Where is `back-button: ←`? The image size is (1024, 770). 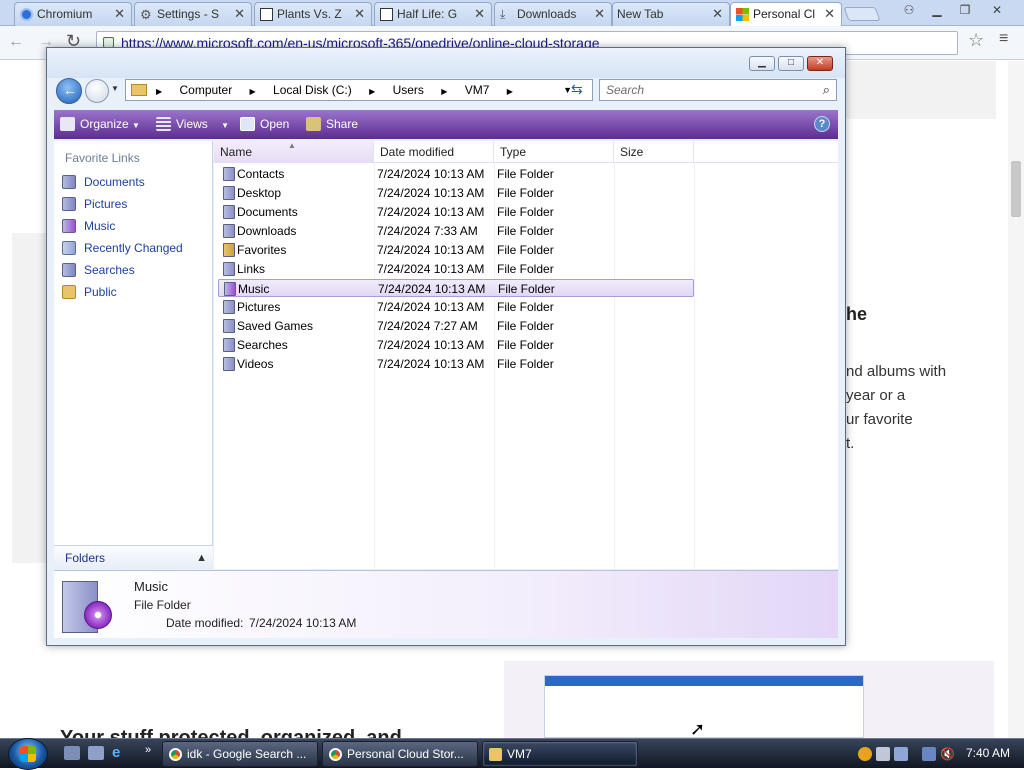 back-button: ← is located at coordinates (69, 91).